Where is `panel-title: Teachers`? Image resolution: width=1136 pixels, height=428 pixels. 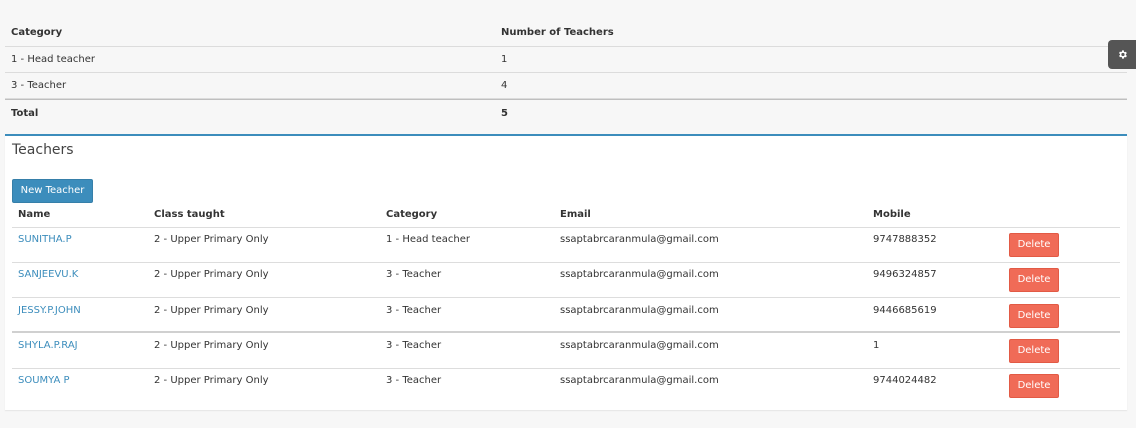 panel-title: Teachers is located at coordinates (43, 150).